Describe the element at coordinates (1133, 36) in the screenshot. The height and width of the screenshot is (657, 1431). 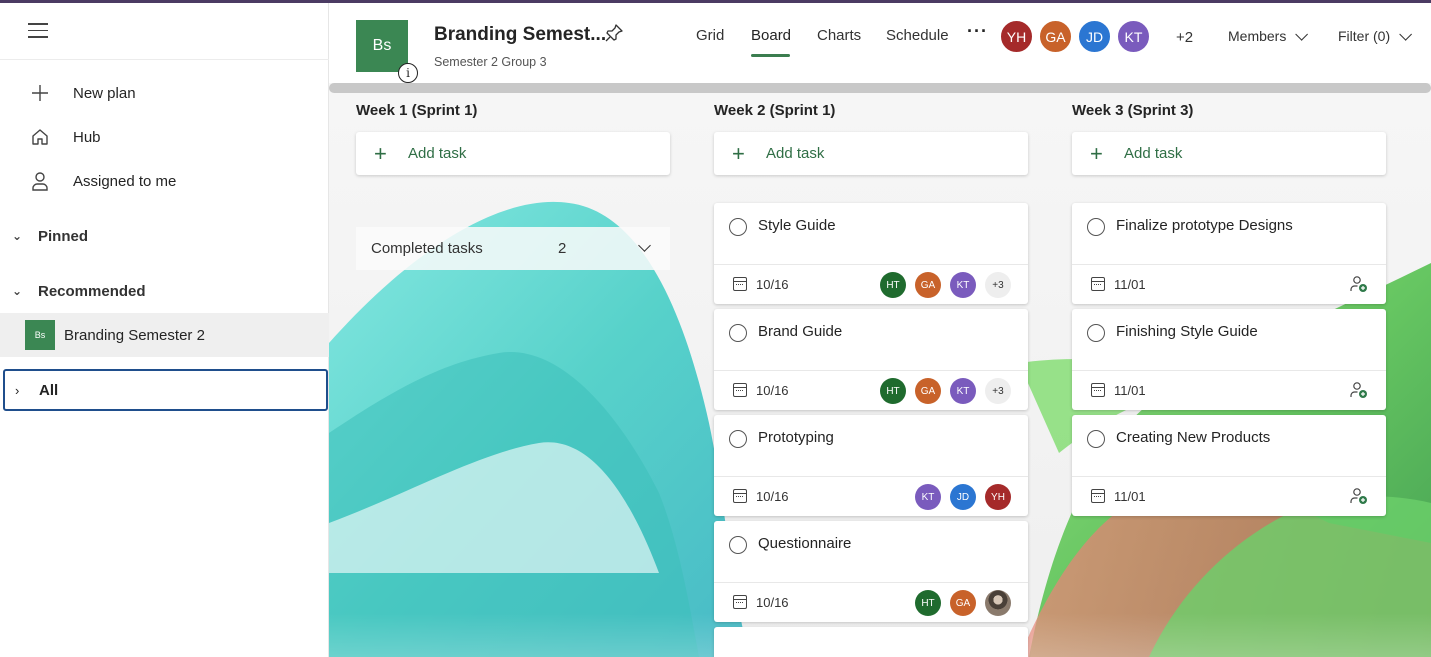
I see `member-avatar: KT` at that location.